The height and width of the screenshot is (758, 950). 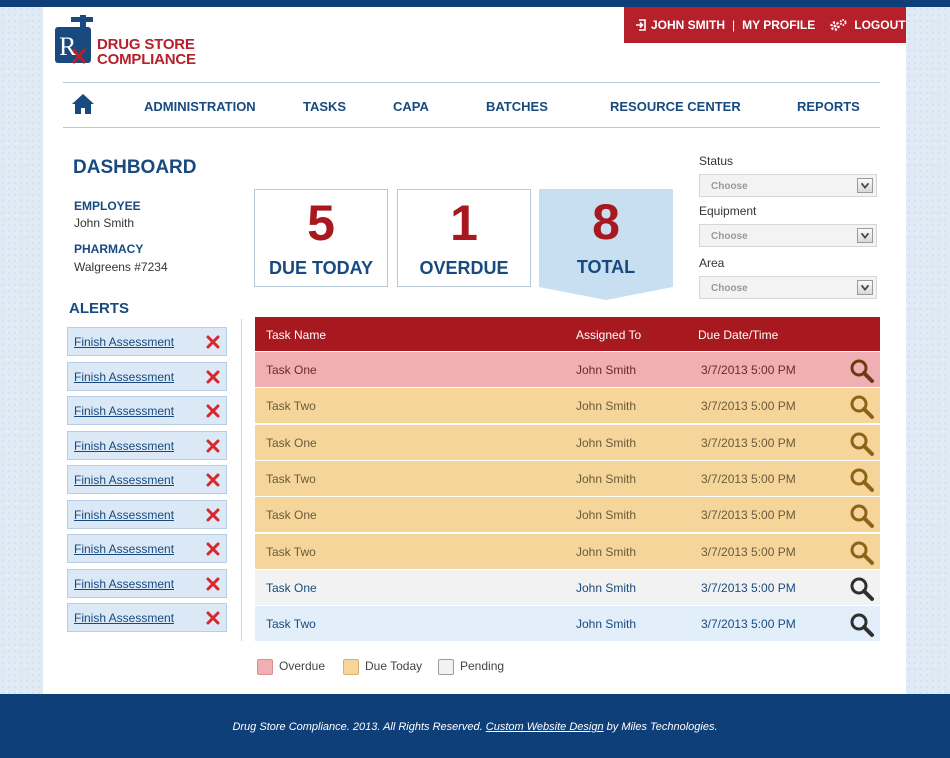 I want to click on stat-card-overdue: 1 OVERDUE, so click(x=464, y=238).